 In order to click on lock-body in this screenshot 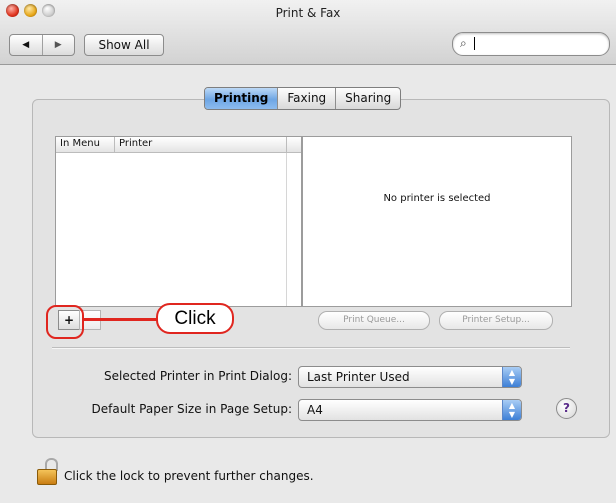, I will do `click(47, 477)`.